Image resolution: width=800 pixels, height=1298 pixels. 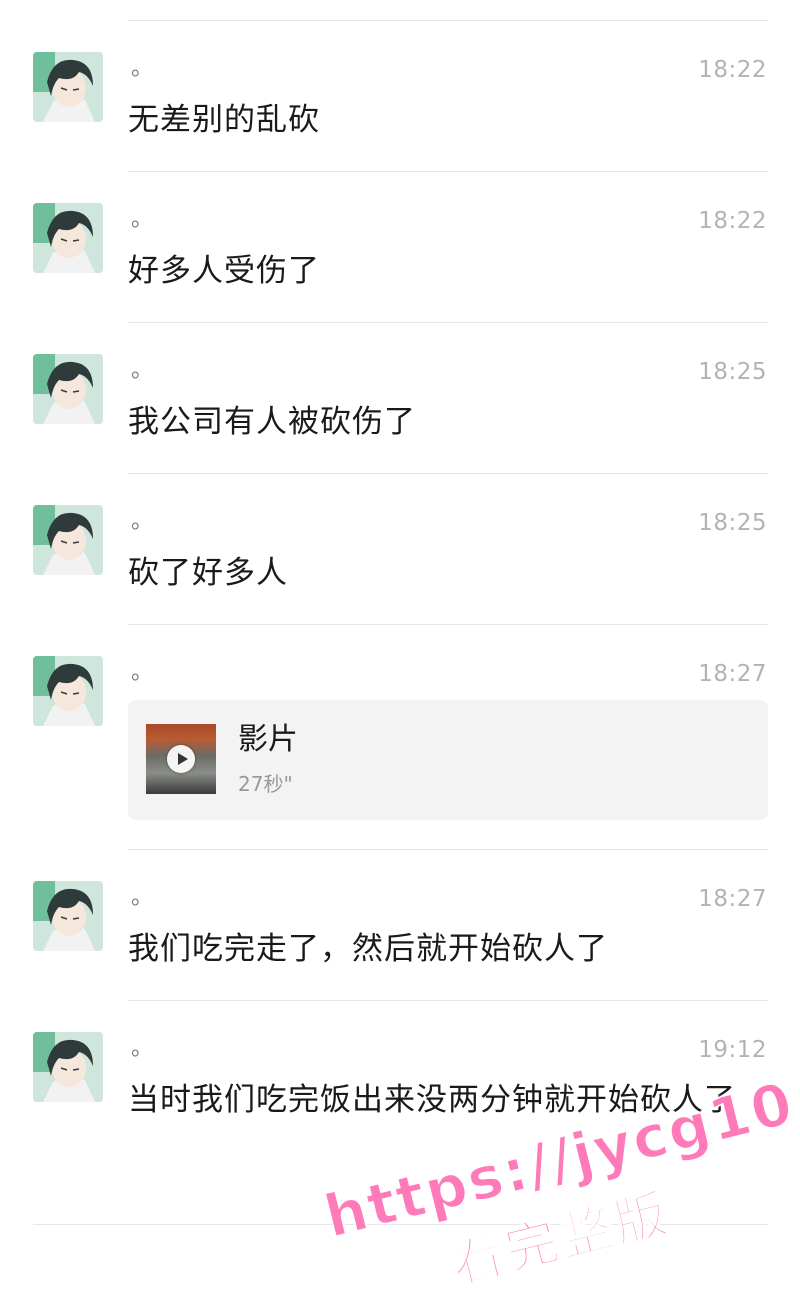 I want to click on video-thumbnail, so click(x=181, y=759).